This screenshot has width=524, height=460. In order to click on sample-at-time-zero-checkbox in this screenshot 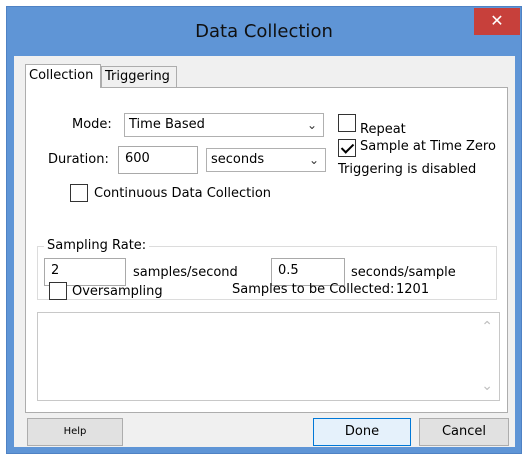, I will do `click(347, 148)`.